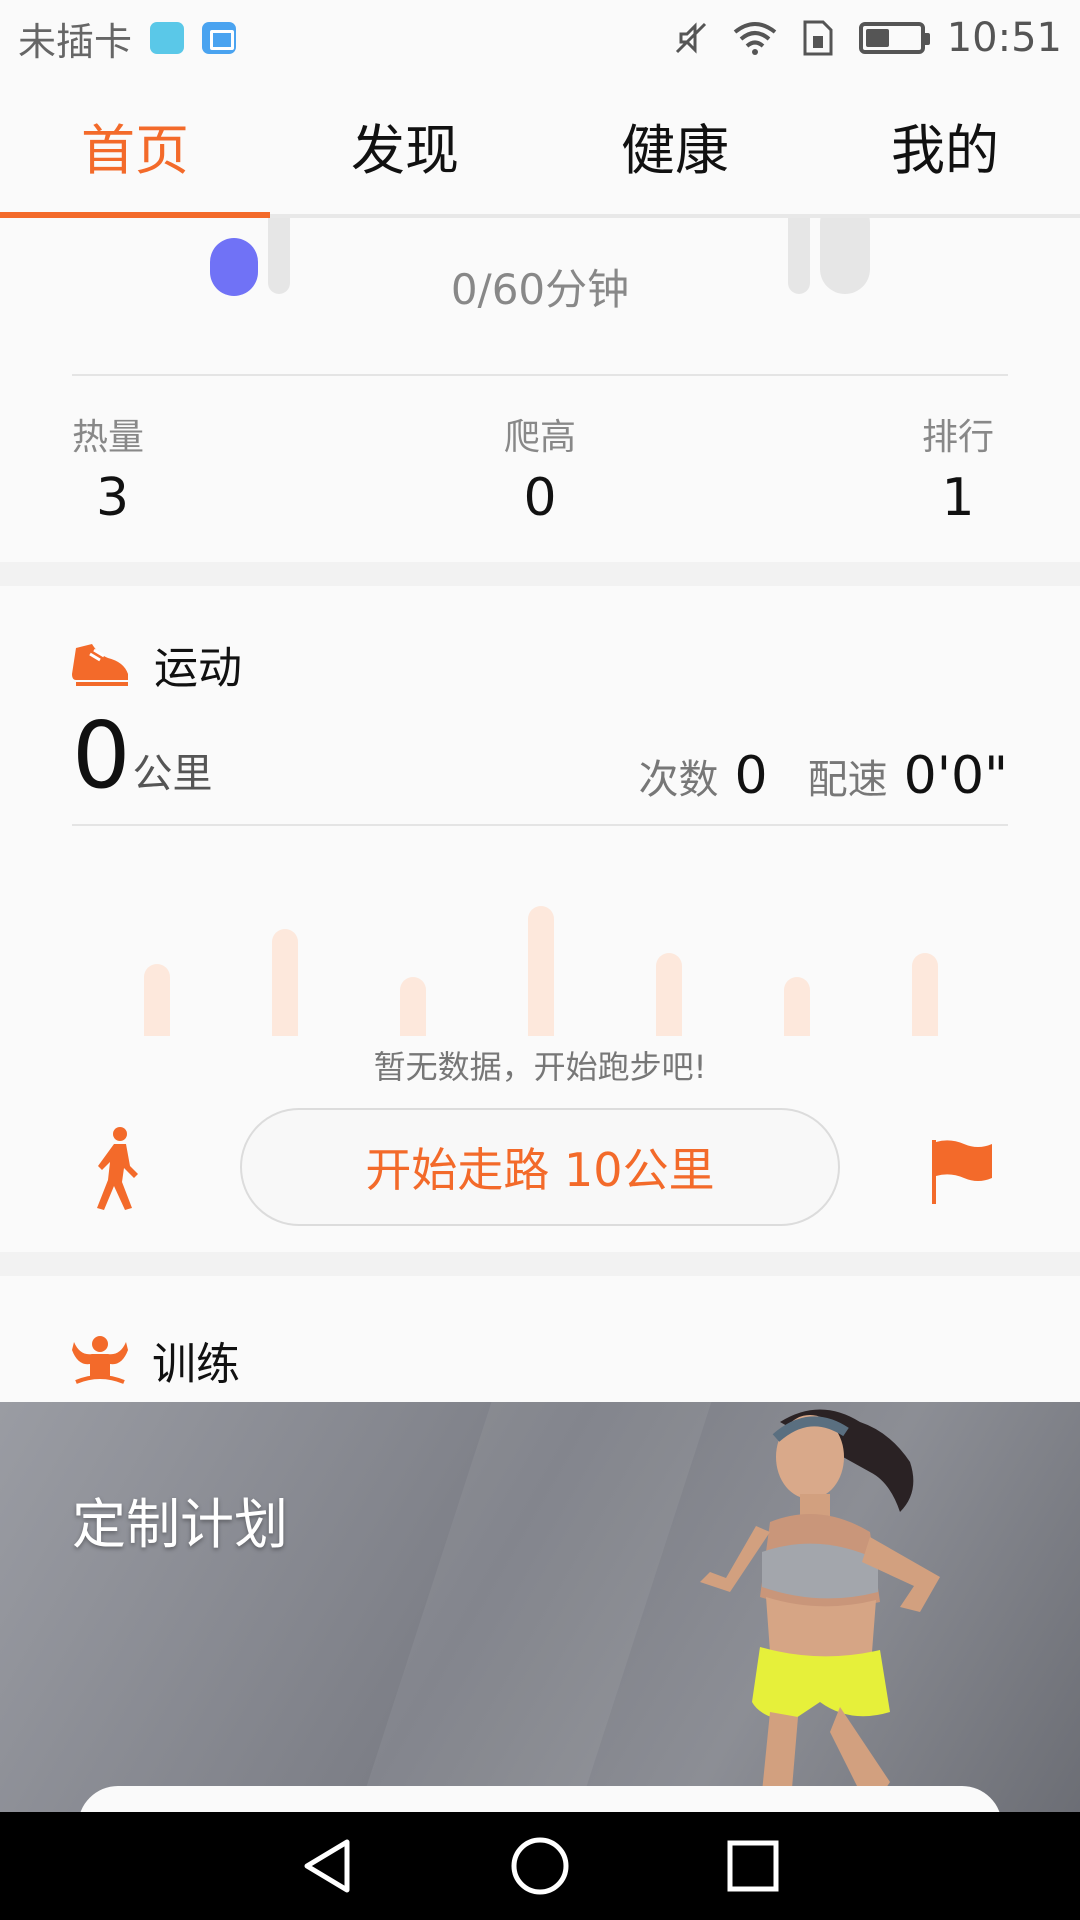  What do you see at coordinates (100, 1360) in the screenshot?
I see `muscle-icon` at bounding box center [100, 1360].